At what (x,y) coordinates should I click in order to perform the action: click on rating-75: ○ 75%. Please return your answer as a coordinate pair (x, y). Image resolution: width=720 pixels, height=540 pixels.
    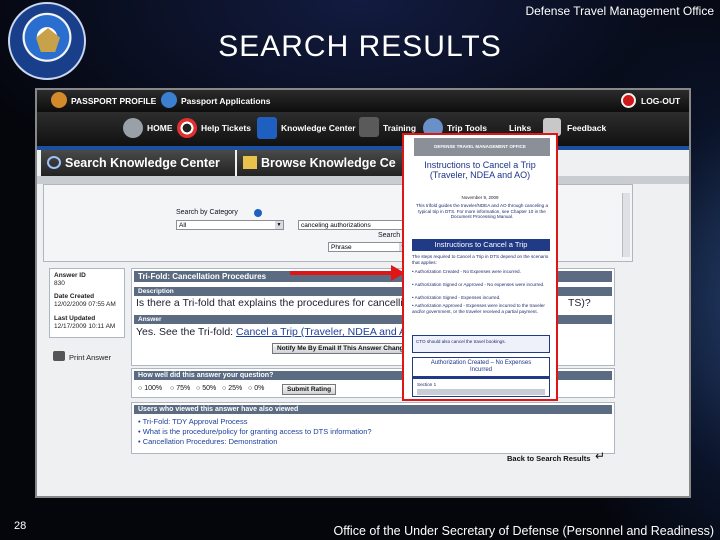
    Looking at the image, I should click on (180, 388).